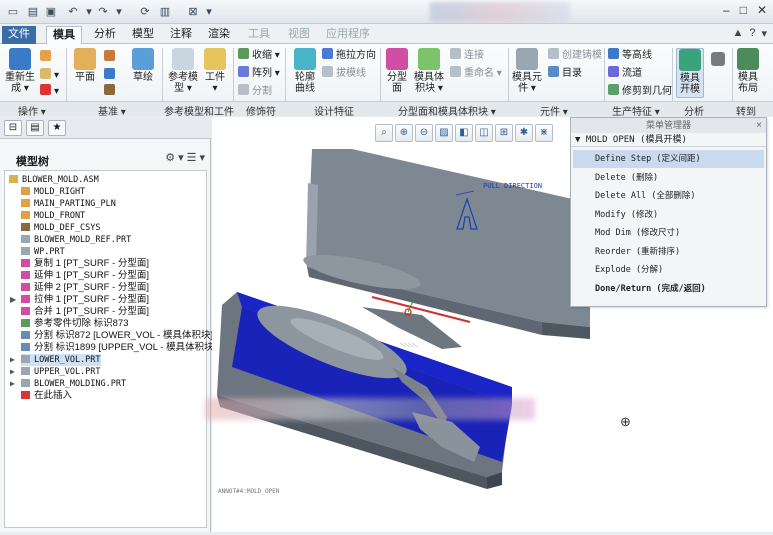 Image resolution: width=773 pixels, height=535 pixels. I want to click on favorites-tab-icon: ★, so click(57, 128).